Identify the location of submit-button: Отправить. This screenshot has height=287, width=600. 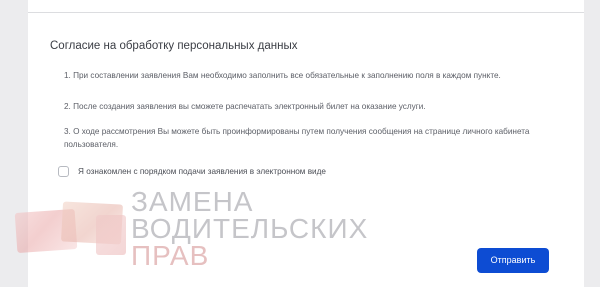
(513, 260).